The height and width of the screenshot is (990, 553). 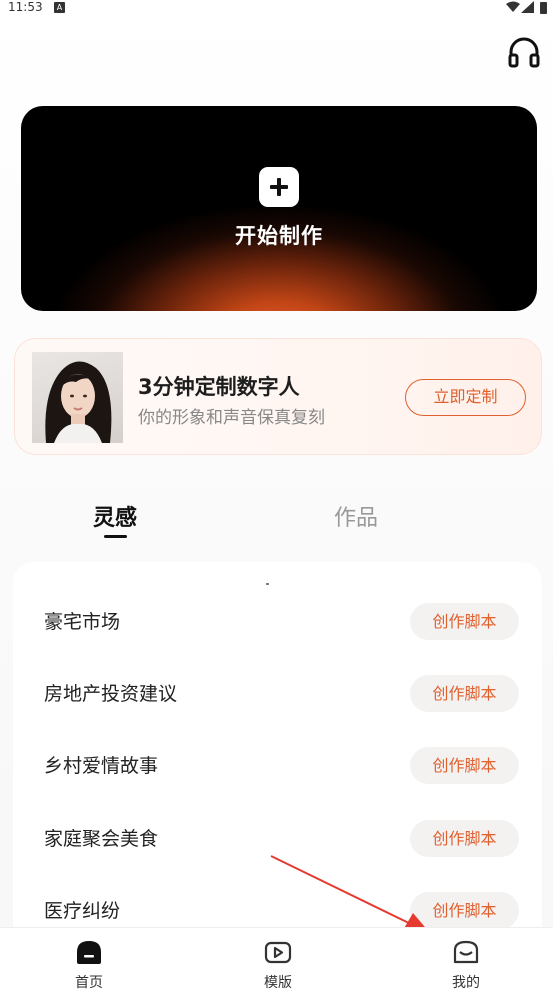 I want to click on custom-card-title: 3分钟定制数字人, so click(x=219, y=387).